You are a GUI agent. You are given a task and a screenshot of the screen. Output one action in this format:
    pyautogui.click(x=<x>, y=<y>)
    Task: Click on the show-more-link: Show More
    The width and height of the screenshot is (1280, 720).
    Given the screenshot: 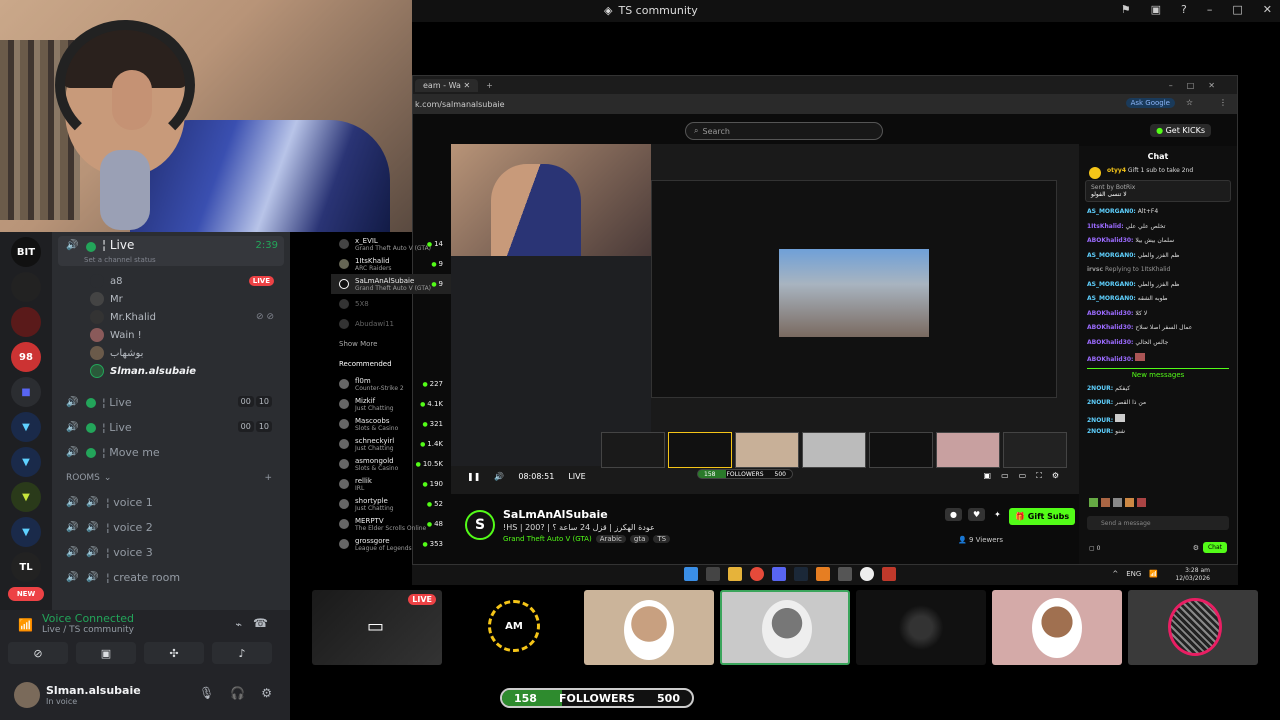 What is the action you would take?
    pyautogui.click(x=391, y=344)
    